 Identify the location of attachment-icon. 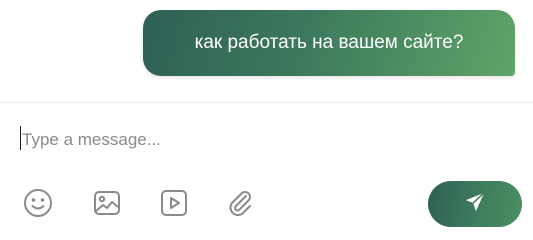
(240, 203).